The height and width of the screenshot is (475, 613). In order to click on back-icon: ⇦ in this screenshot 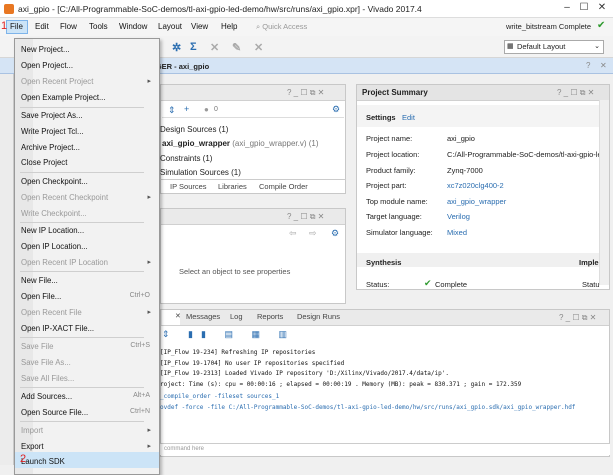, I will do `click(293, 233)`.